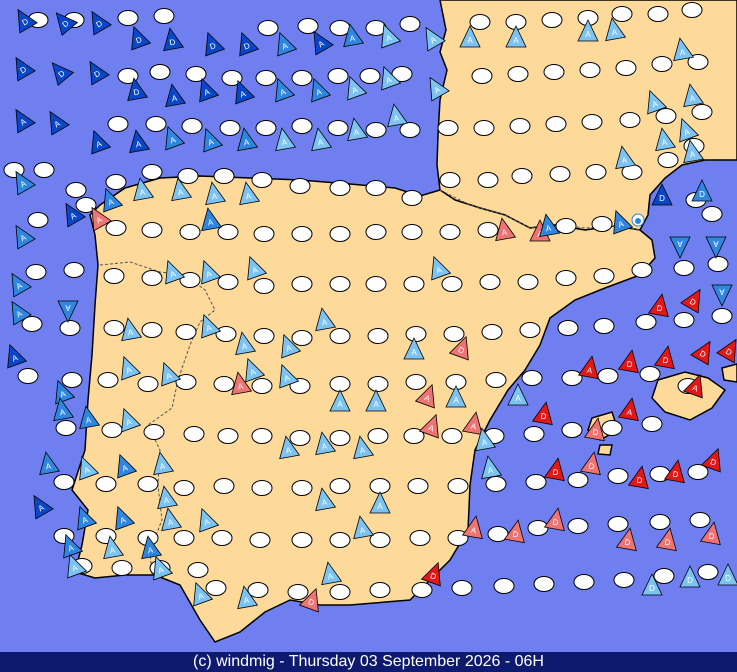  I want to click on formentera-island, so click(605, 450).